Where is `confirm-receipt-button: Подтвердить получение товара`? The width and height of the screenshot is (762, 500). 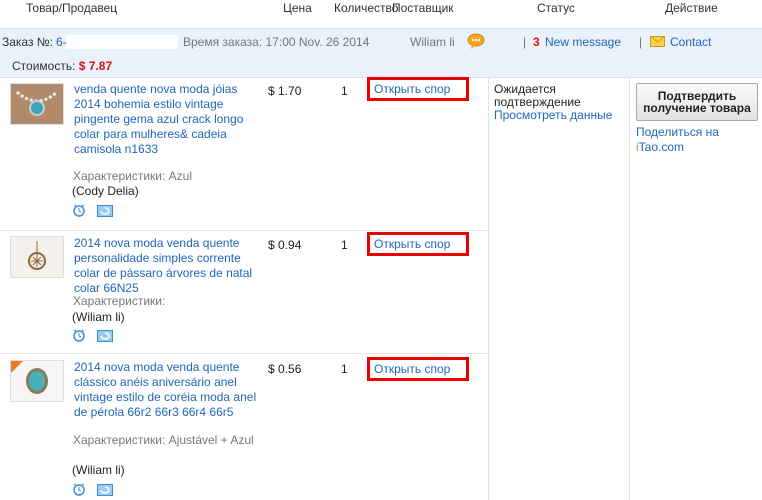
confirm-receipt-button: Подтвердить получение товара is located at coordinates (697, 102).